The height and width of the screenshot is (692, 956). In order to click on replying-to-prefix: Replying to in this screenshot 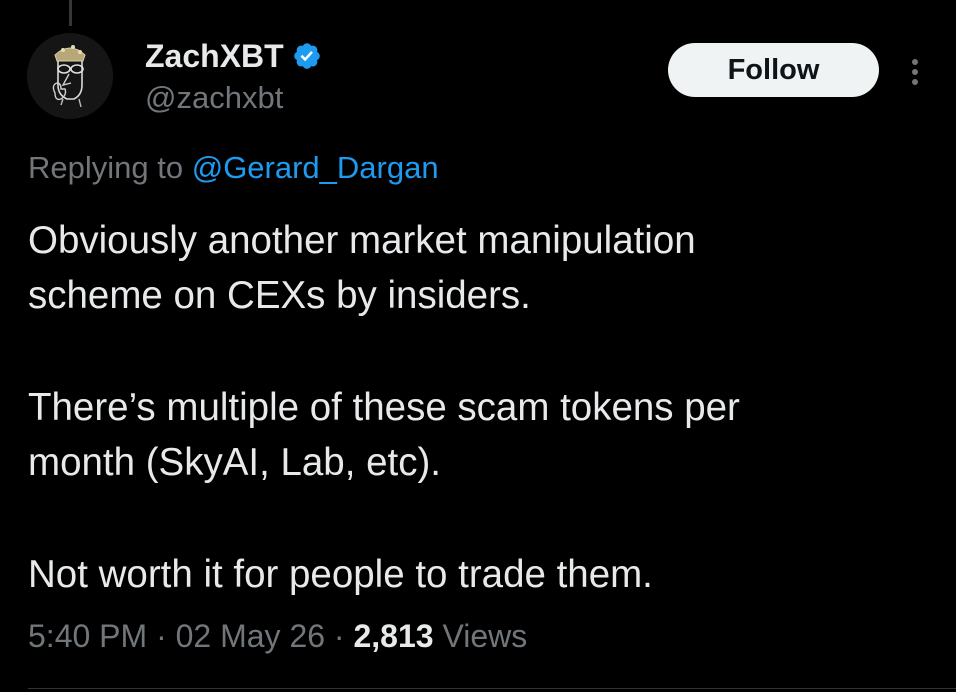, I will do `click(110, 167)`.